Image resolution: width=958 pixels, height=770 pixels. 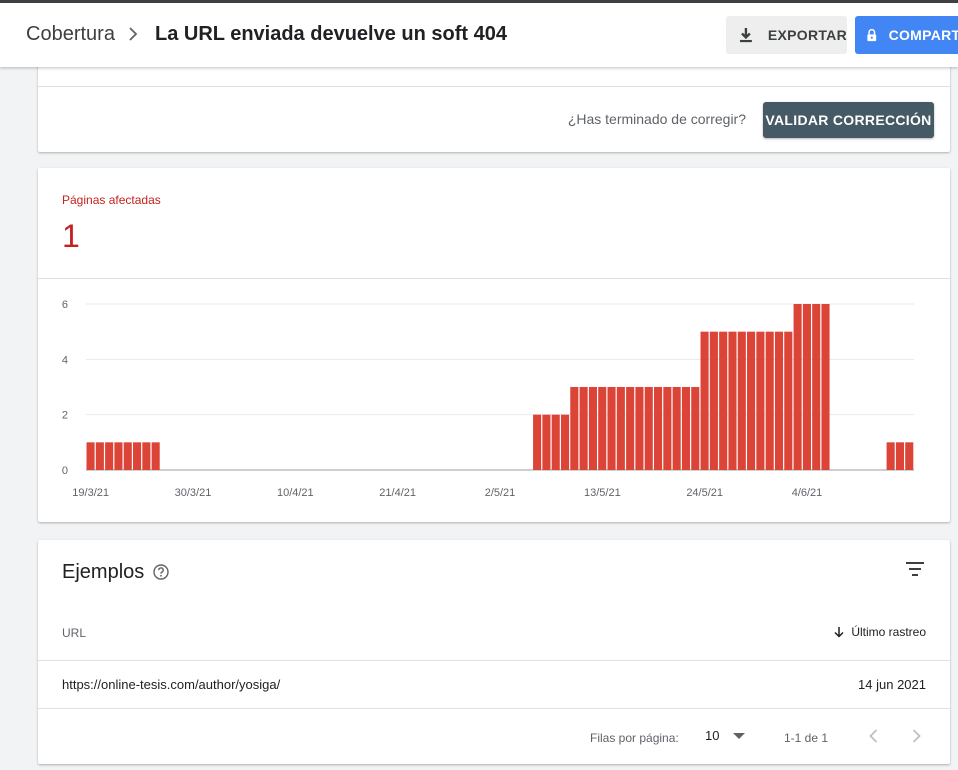 What do you see at coordinates (725, 735) in the screenshot?
I see `rows-per-page-select: 10` at bounding box center [725, 735].